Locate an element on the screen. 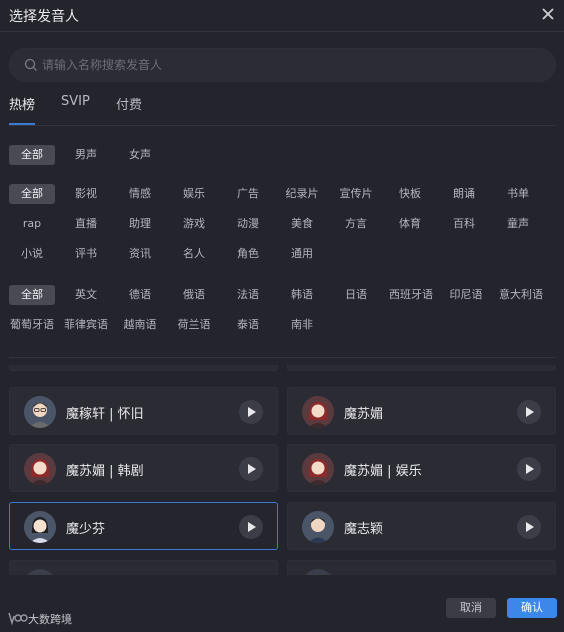 Image resolution: width=564 pixels, height=632 pixels. brand-logo-text: 大数跨境 is located at coordinates (50, 619).